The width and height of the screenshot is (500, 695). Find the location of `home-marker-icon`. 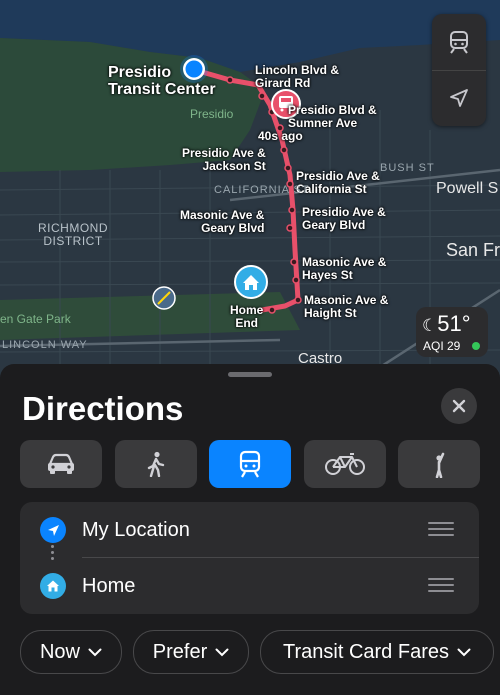

home-marker-icon is located at coordinates (251, 282).